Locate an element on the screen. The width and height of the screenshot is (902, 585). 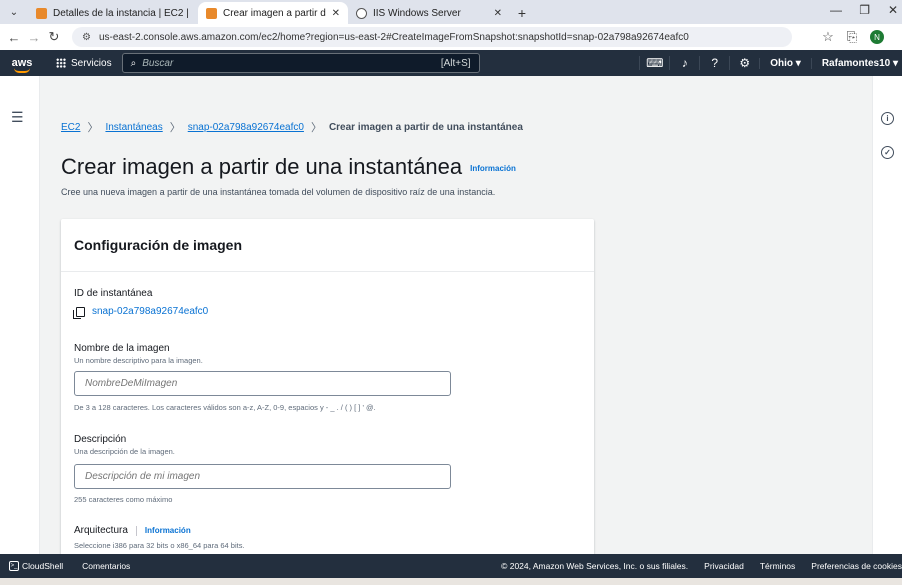
breadcrumb-snapshots: Instantáneas is located at coordinates (133, 127).